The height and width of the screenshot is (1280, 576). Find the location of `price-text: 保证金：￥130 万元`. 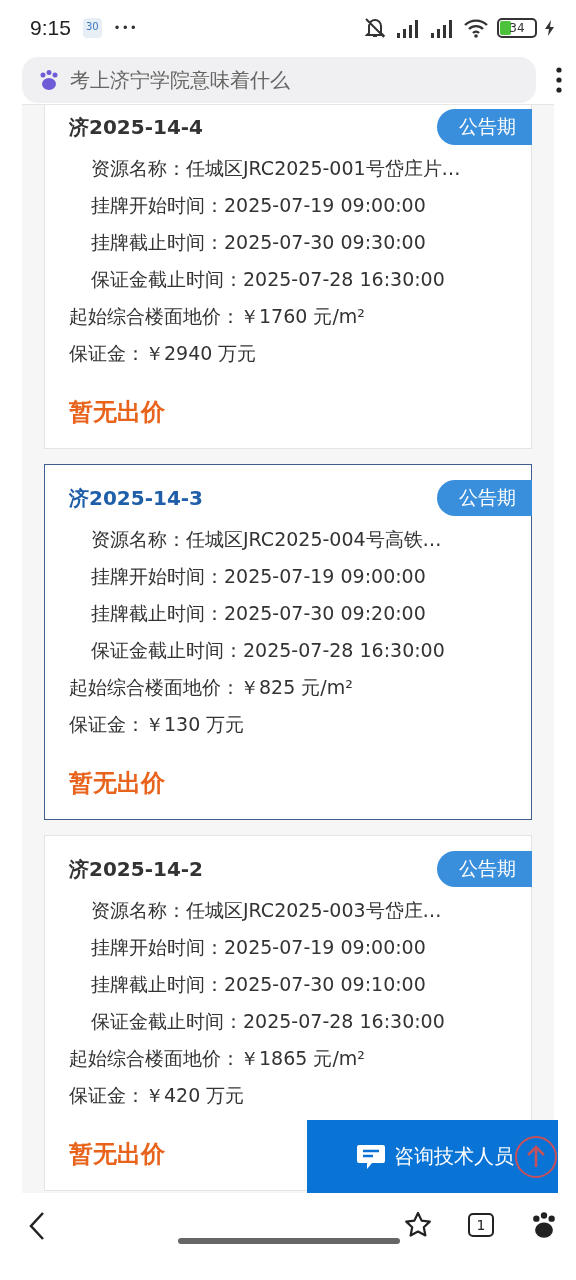

price-text: 保证金：￥130 万元 is located at coordinates (157, 724).